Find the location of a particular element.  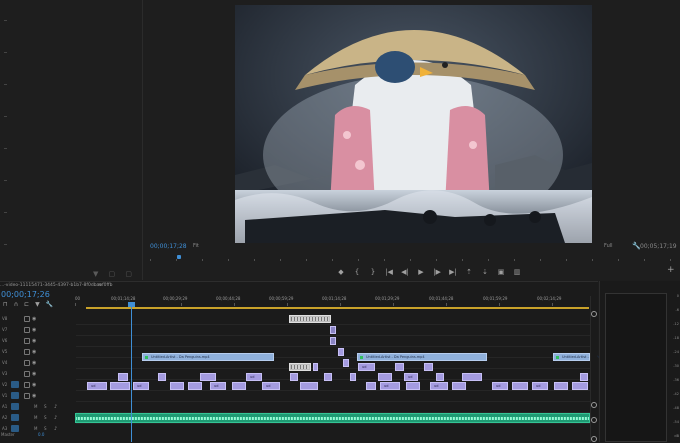

track-header-a2: A2 M S ♪ is located at coordinates (37, 418).